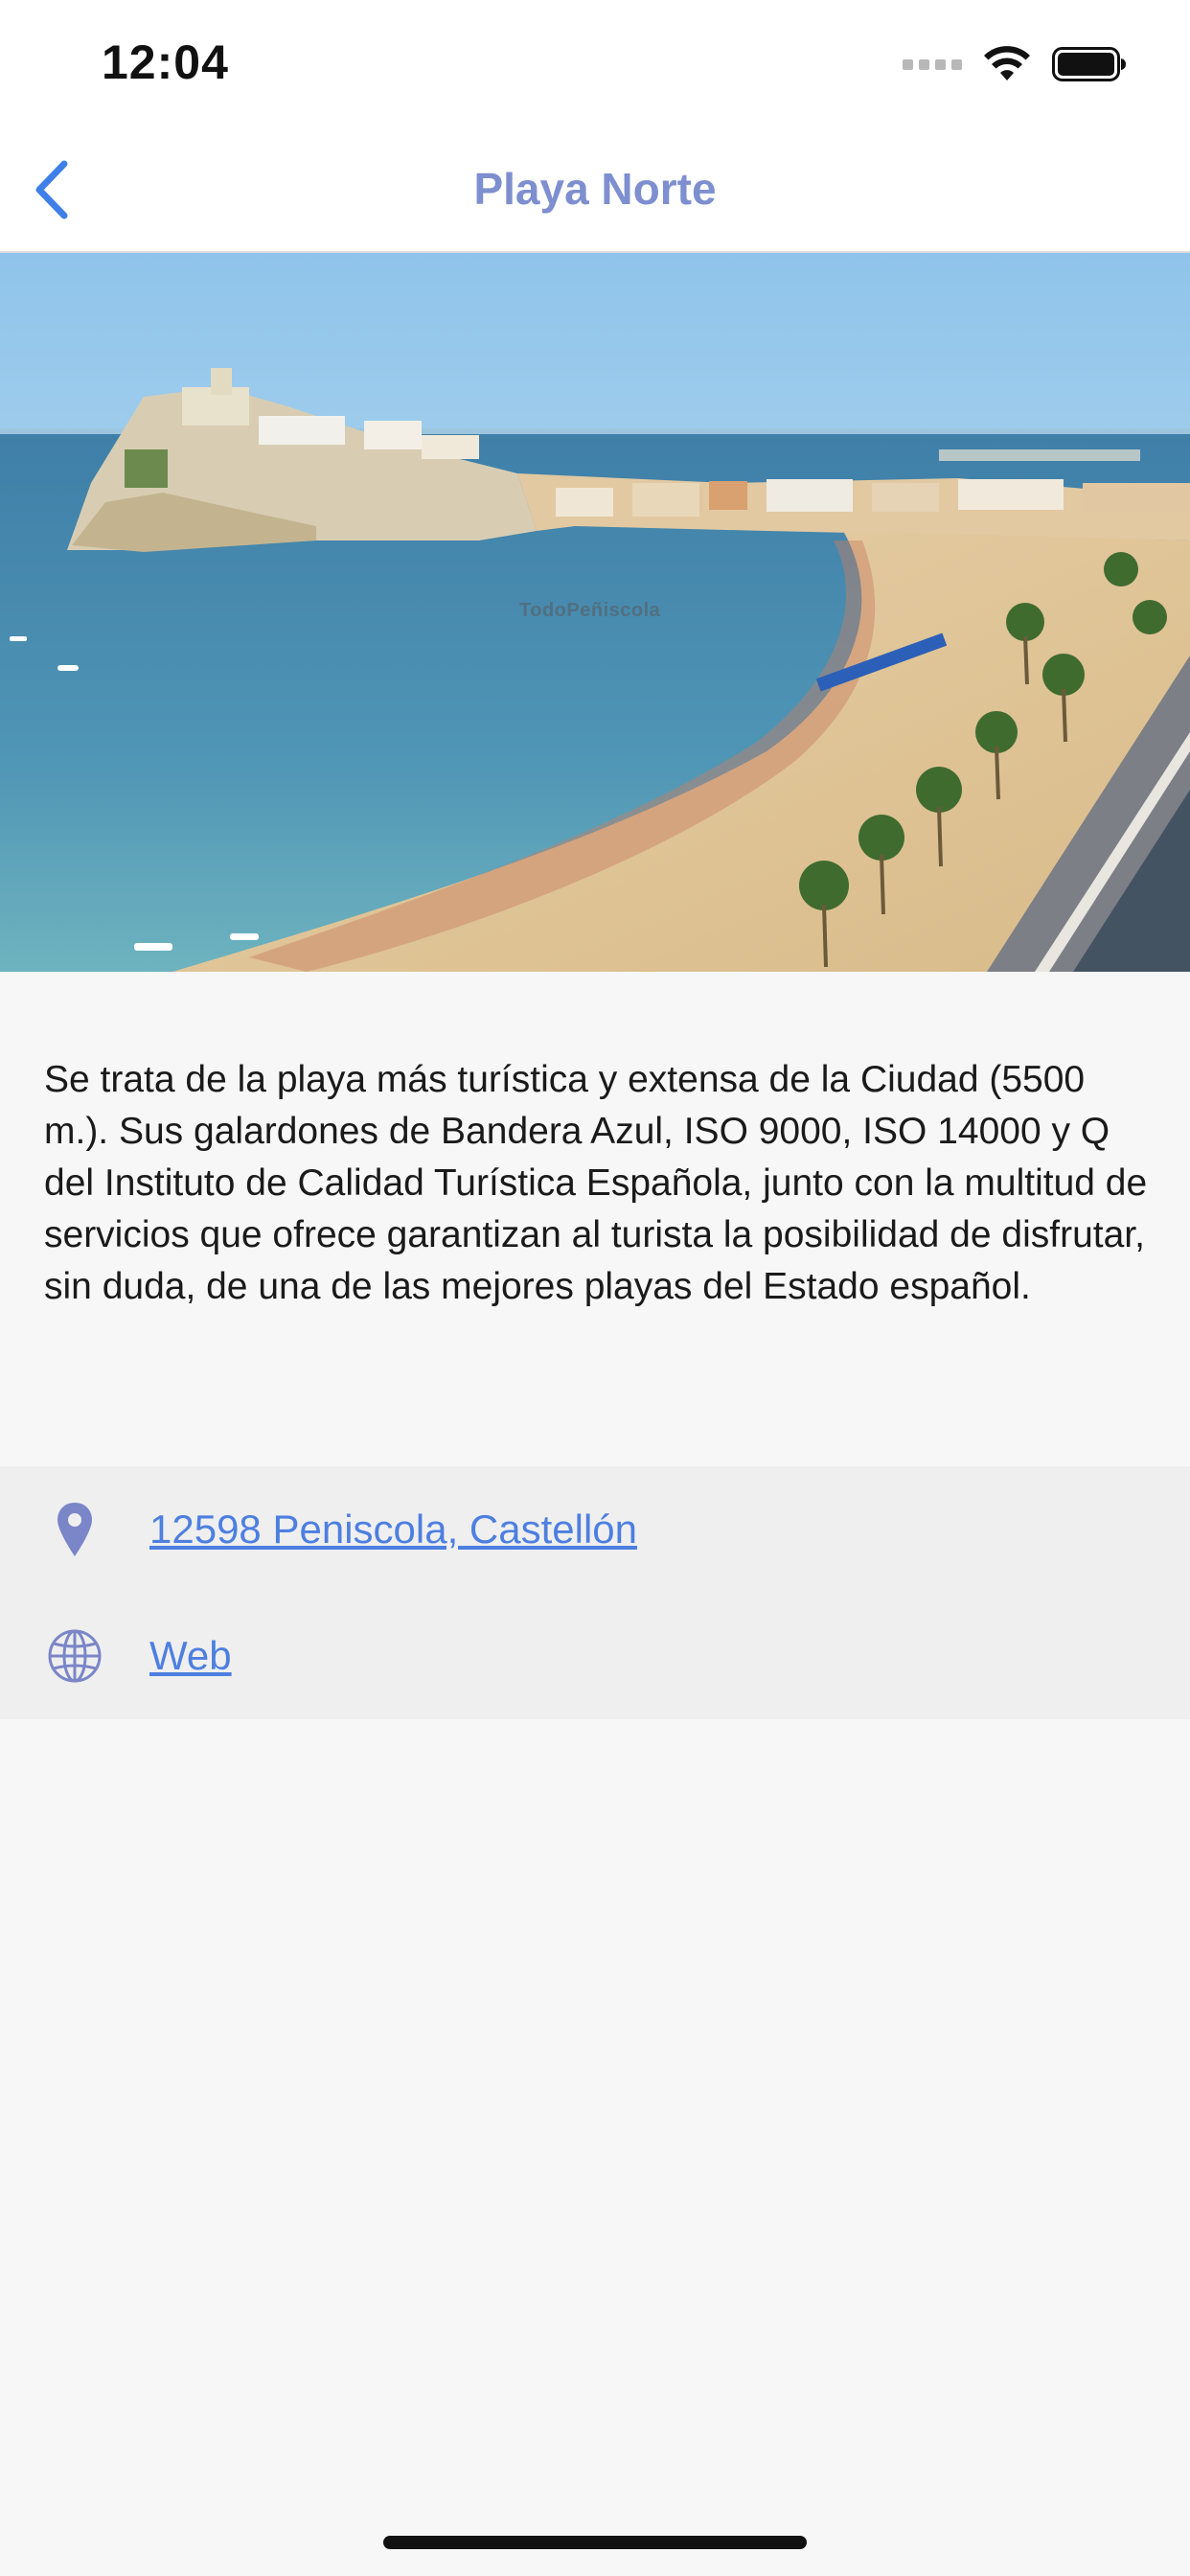 Image resolution: width=1190 pixels, height=2576 pixels. I want to click on navigation-bar: Playa Norte, so click(595, 189).